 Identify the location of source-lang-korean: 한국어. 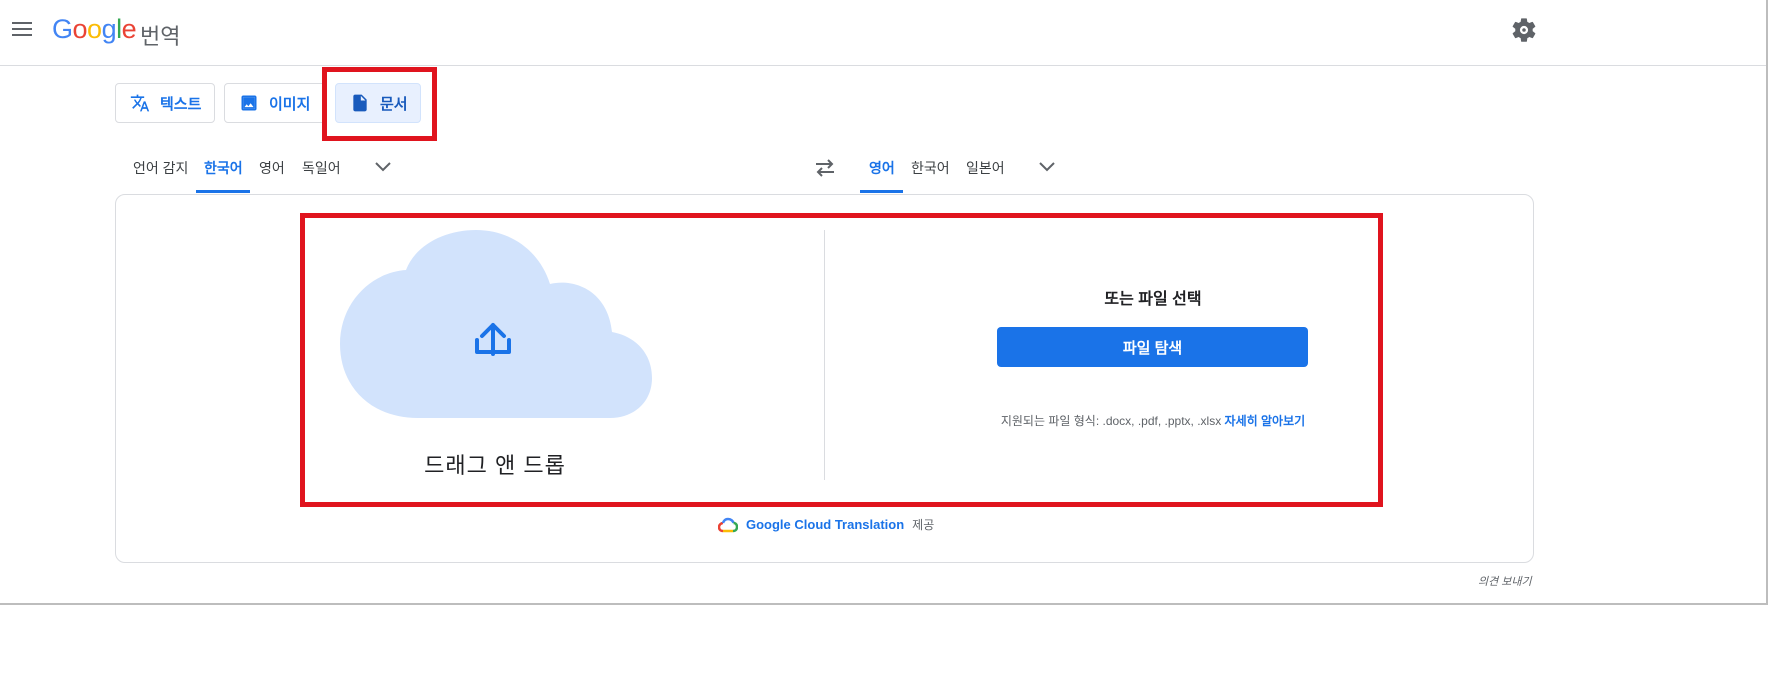
(223, 168).